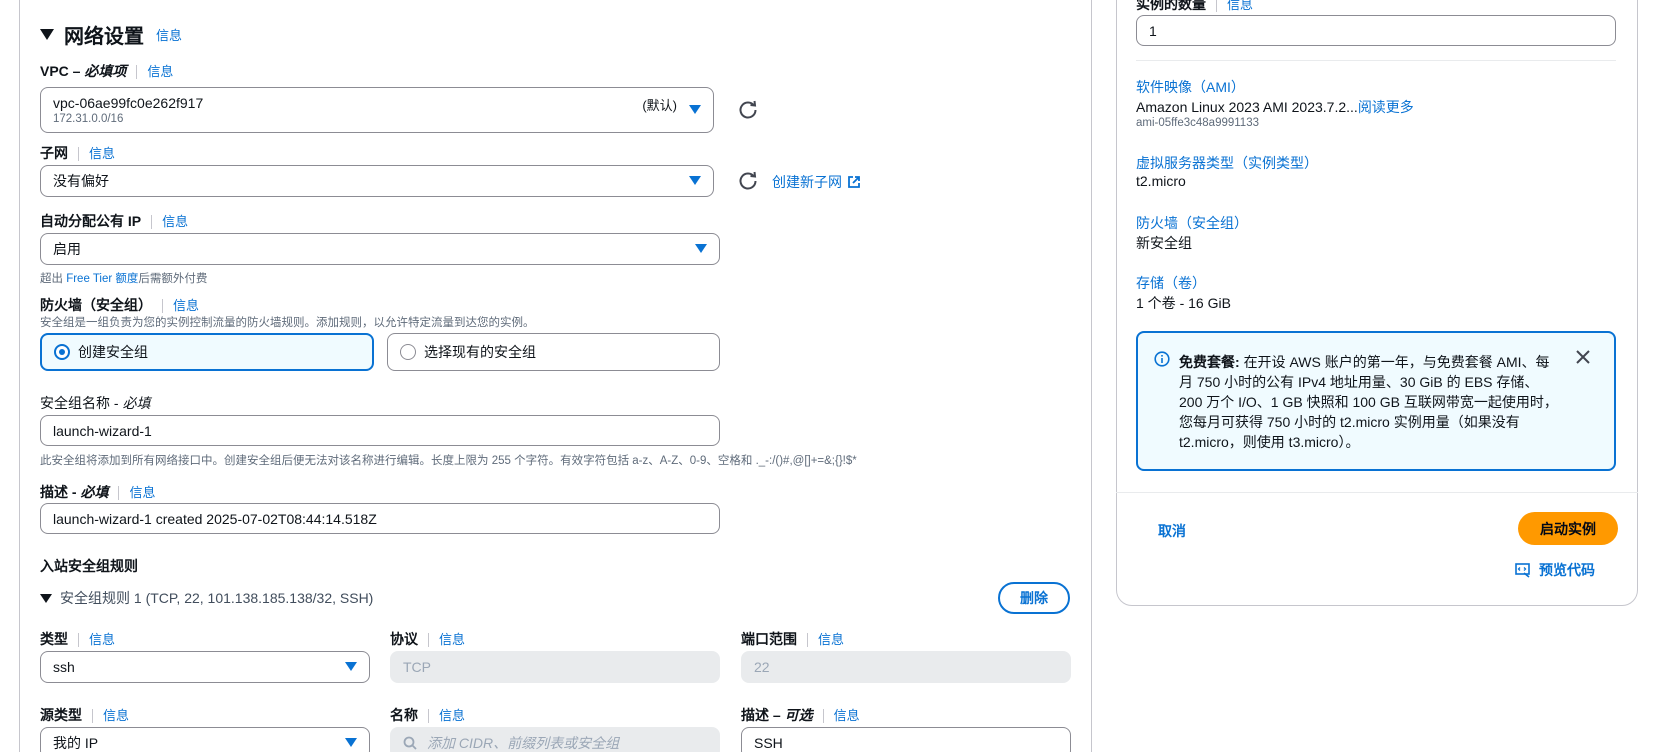 The height and width of the screenshot is (752, 1658). I want to click on public-ip-label: 自动分配公有 IP 信息, so click(114, 221).